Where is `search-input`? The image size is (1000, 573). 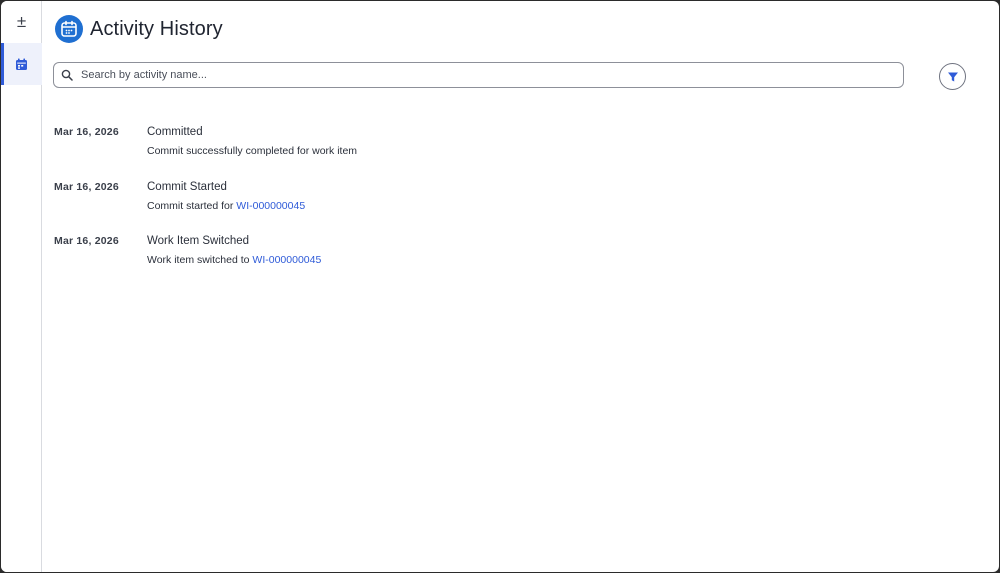 search-input is located at coordinates (481, 75).